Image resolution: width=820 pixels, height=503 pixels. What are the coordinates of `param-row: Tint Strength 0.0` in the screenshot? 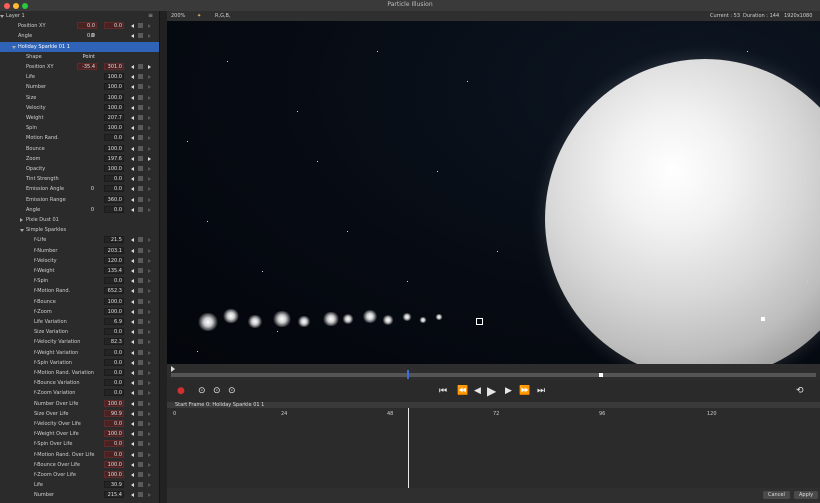 It's located at (79, 179).